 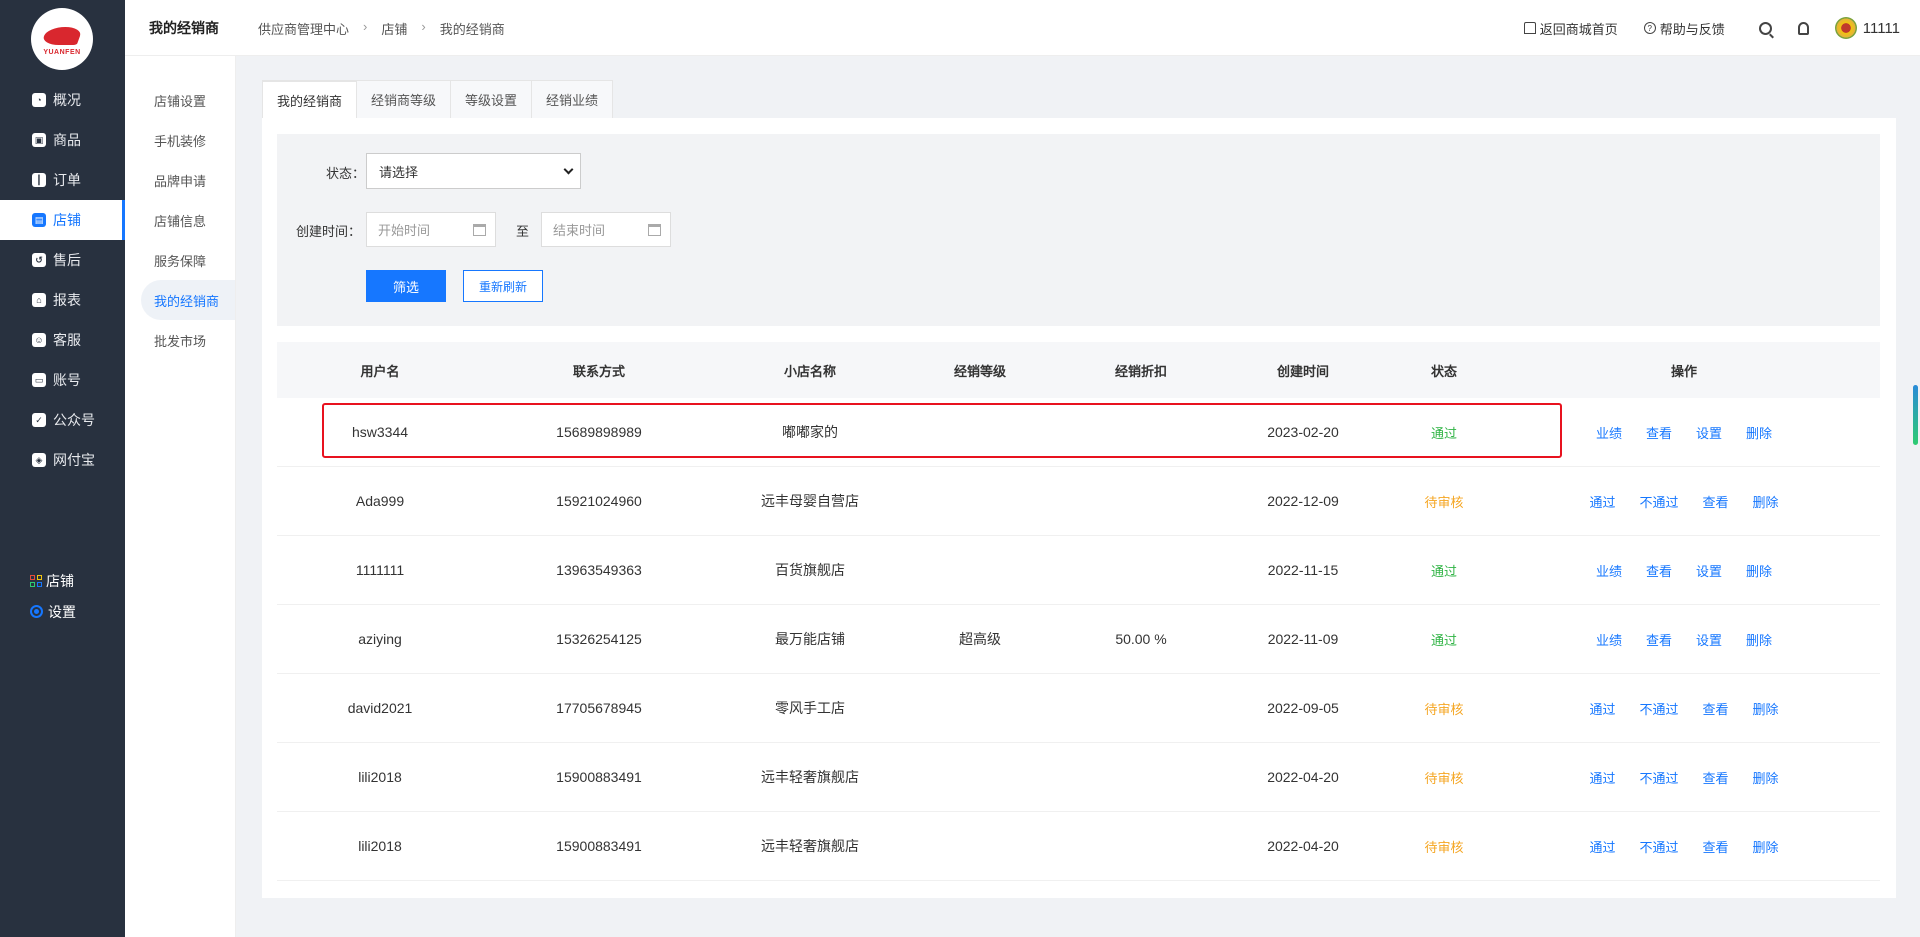 What do you see at coordinates (62, 340) in the screenshot?
I see `sidebar-item-service: ☺ 客服` at bounding box center [62, 340].